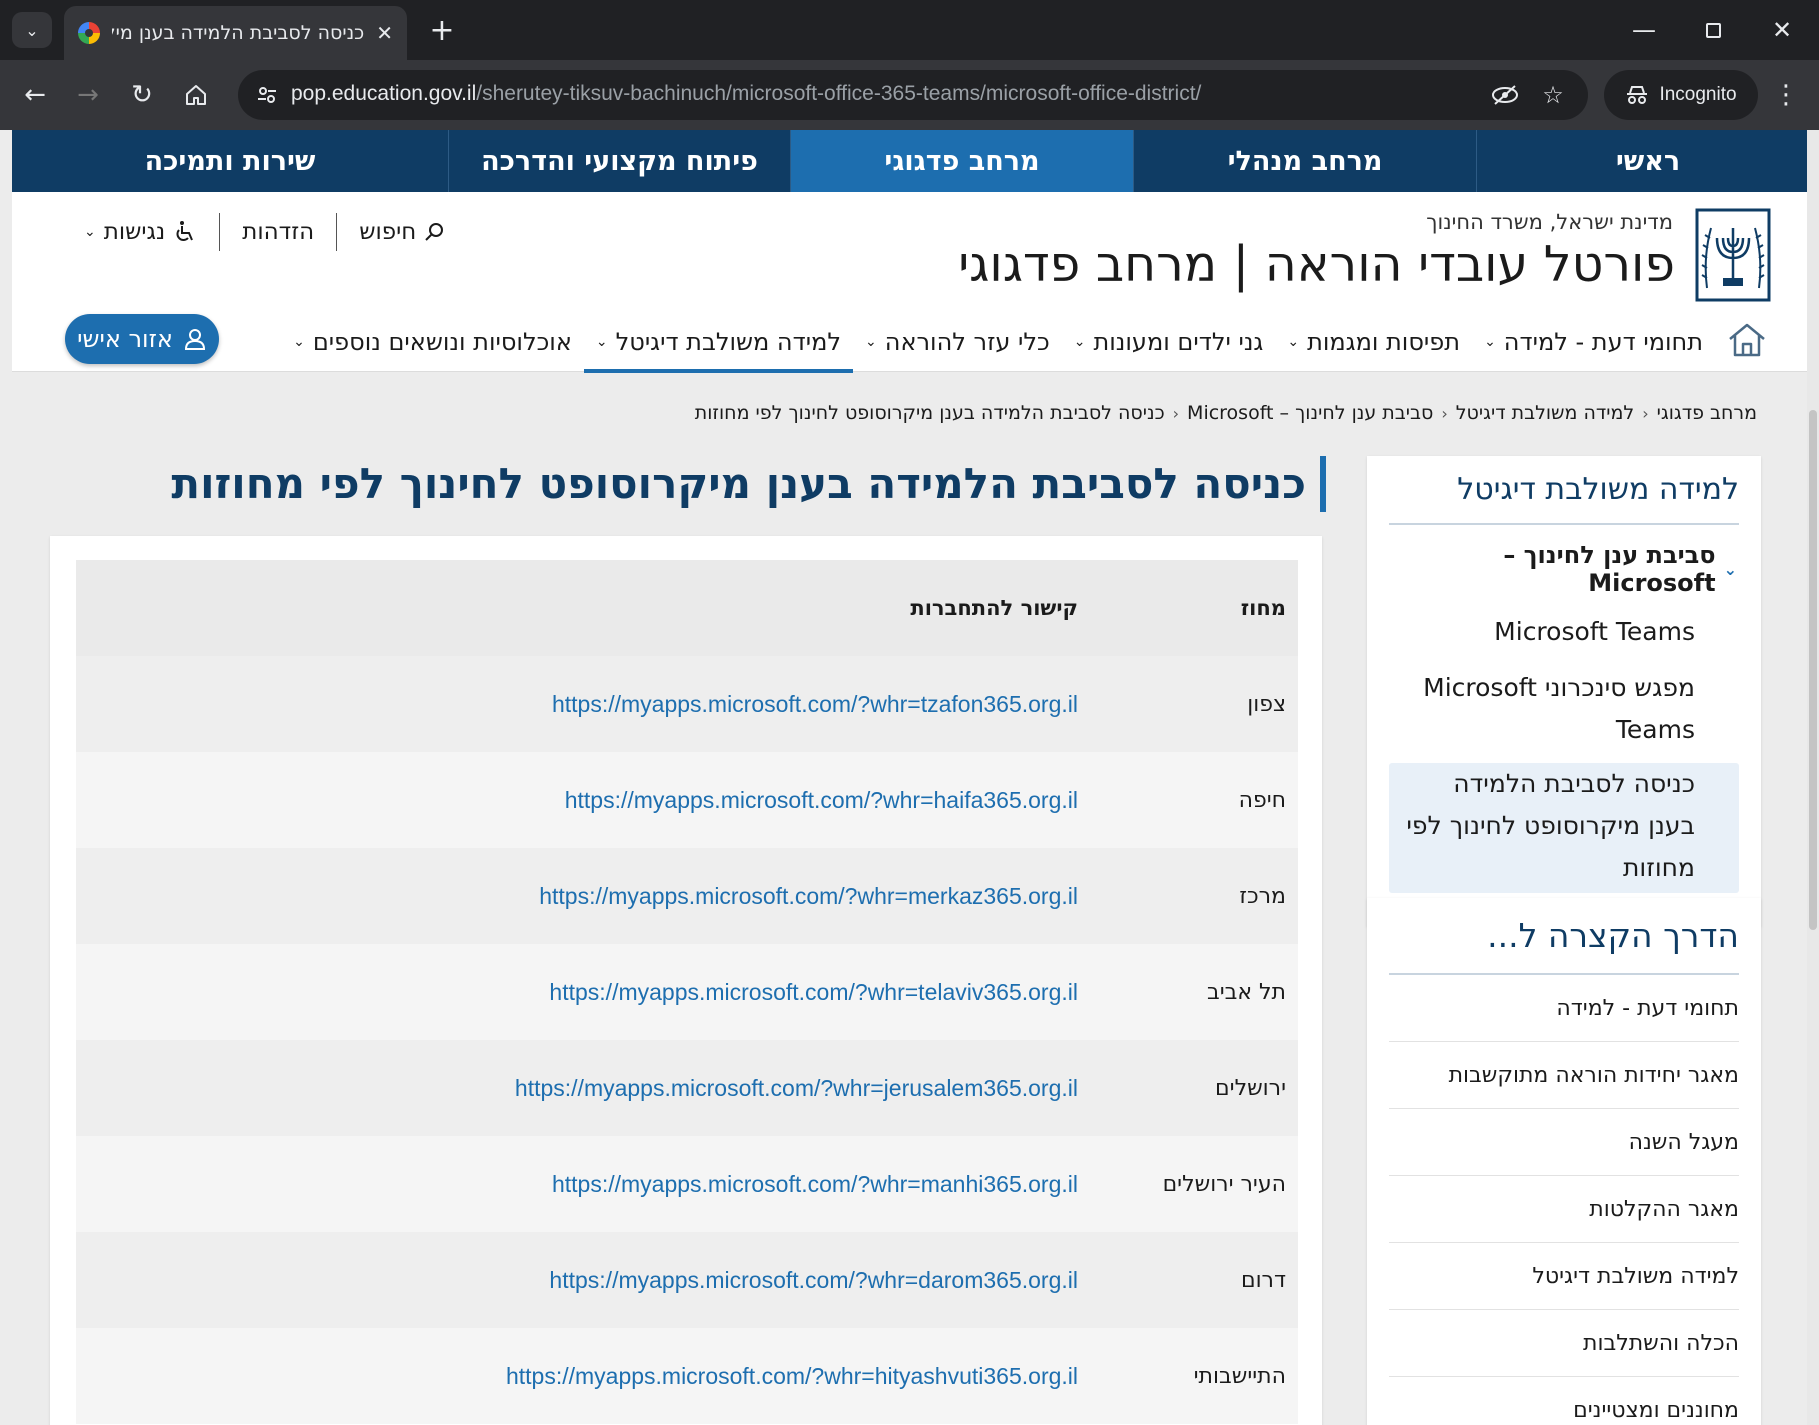 The height and width of the screenshot is (1425, 1819). I want to click on shortcut-link: מאגר ההקלטות, so click(1564, 1209).